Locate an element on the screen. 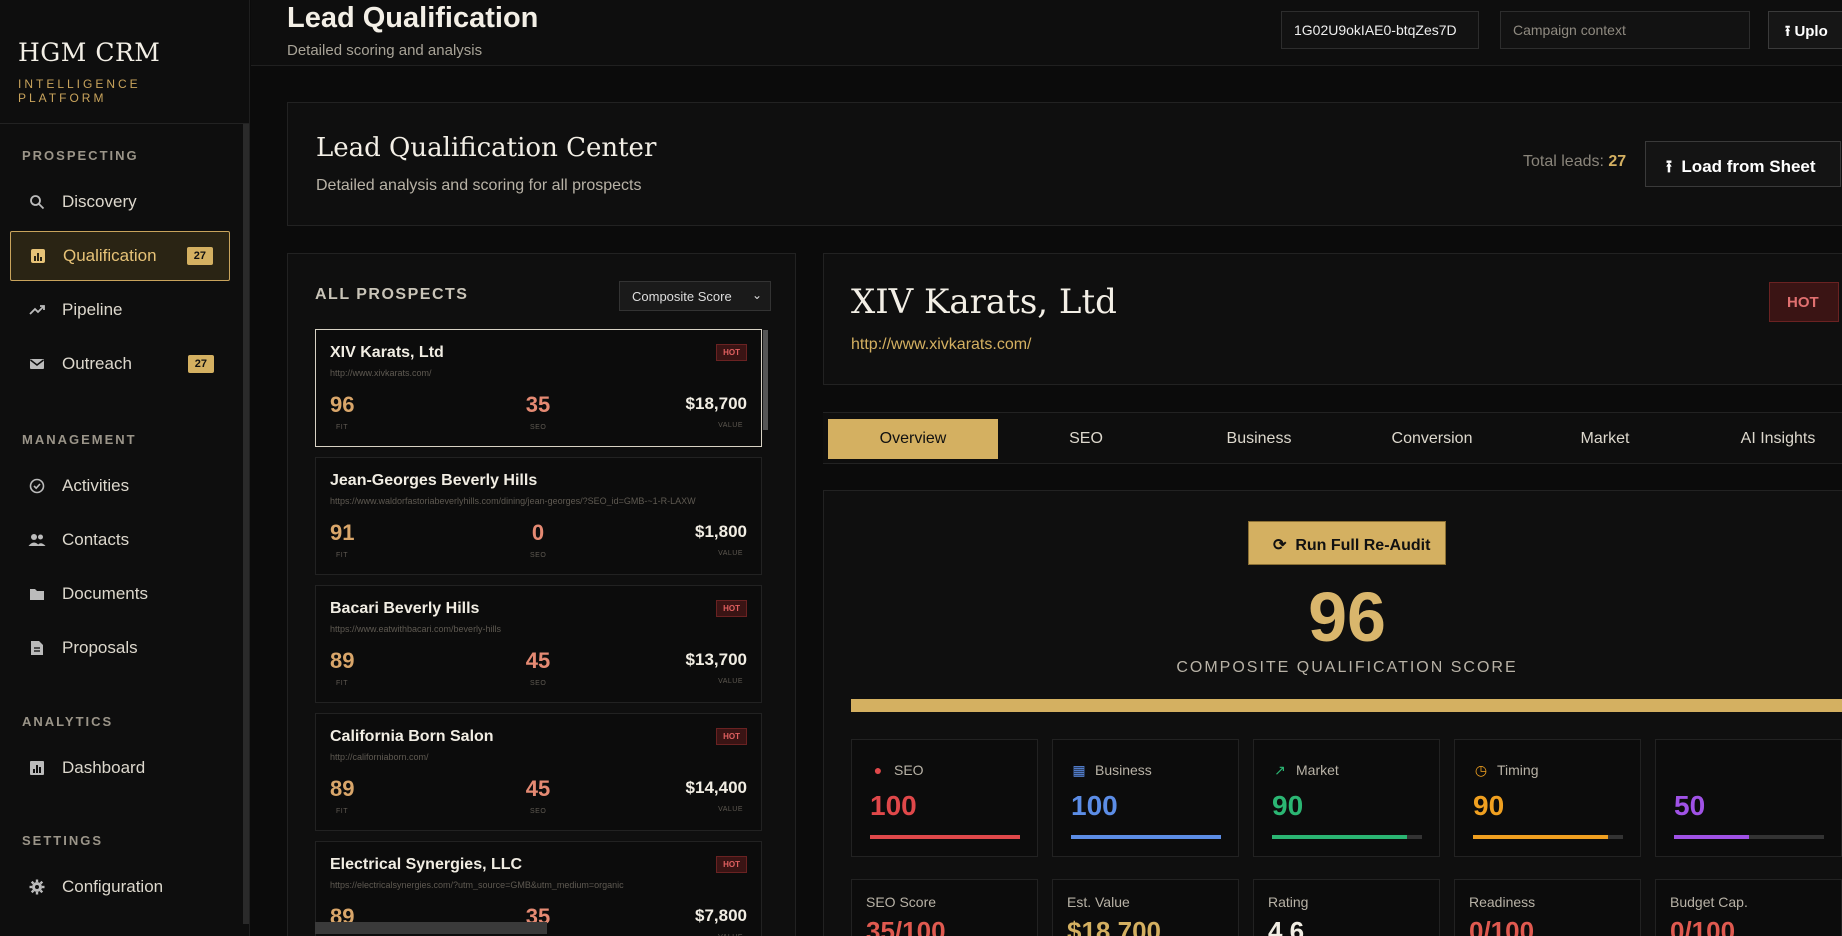 The width and height of the screenshot is (1842, 936). list-vertical-scrollbar is located at coordinates (765, 380).